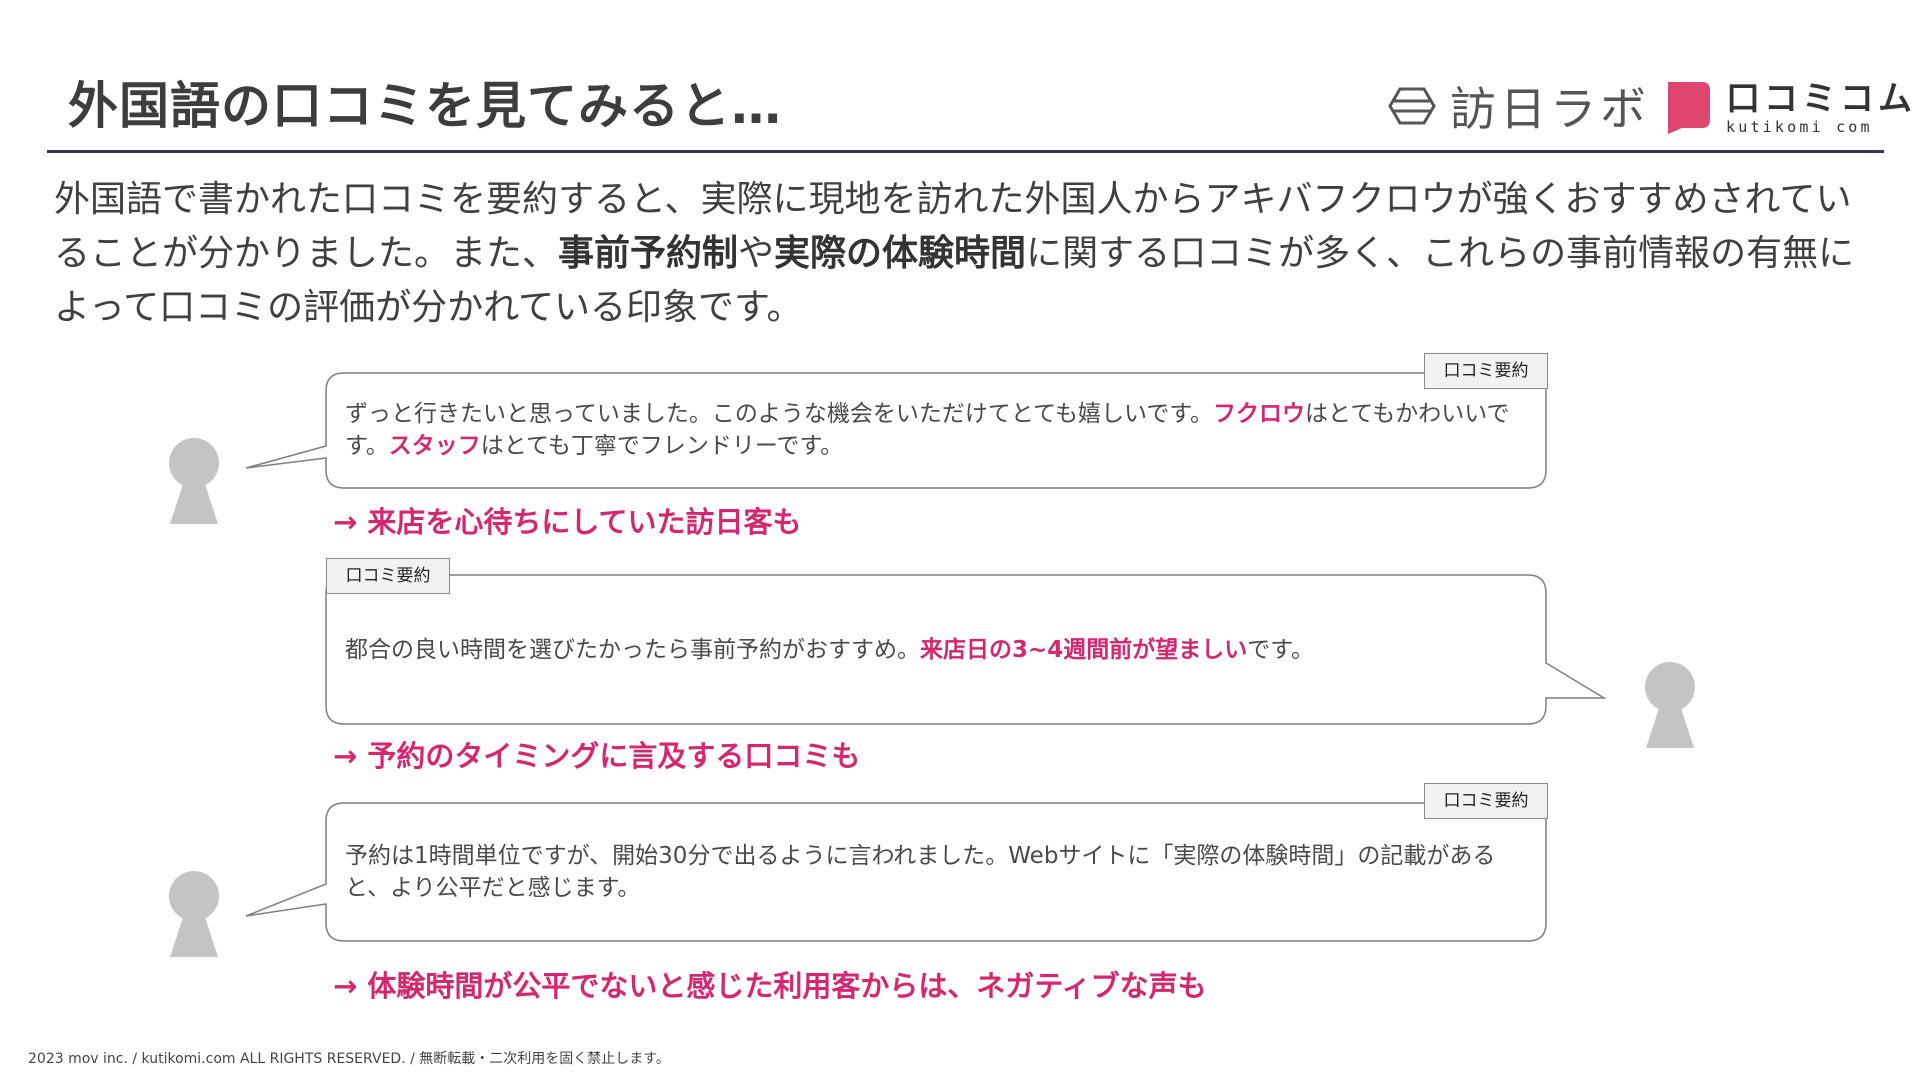 This screenshot has height=1080, width=1919. What do you see at coordinates (1280, 650) in the screenshot?
I see `review-2-text-b: です。` at bounding box center [1280, 650].